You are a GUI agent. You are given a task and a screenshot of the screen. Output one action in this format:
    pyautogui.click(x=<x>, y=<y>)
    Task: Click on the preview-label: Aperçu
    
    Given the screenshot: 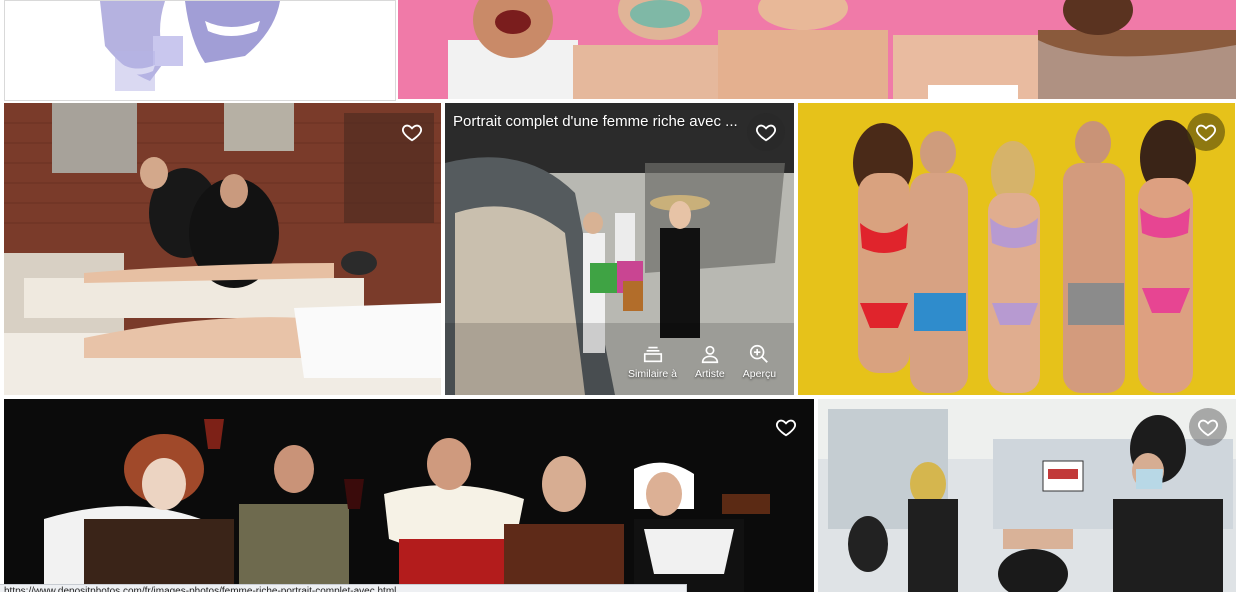 What is the action you would take?
    pyautogui.click(x=759, y=374)
    